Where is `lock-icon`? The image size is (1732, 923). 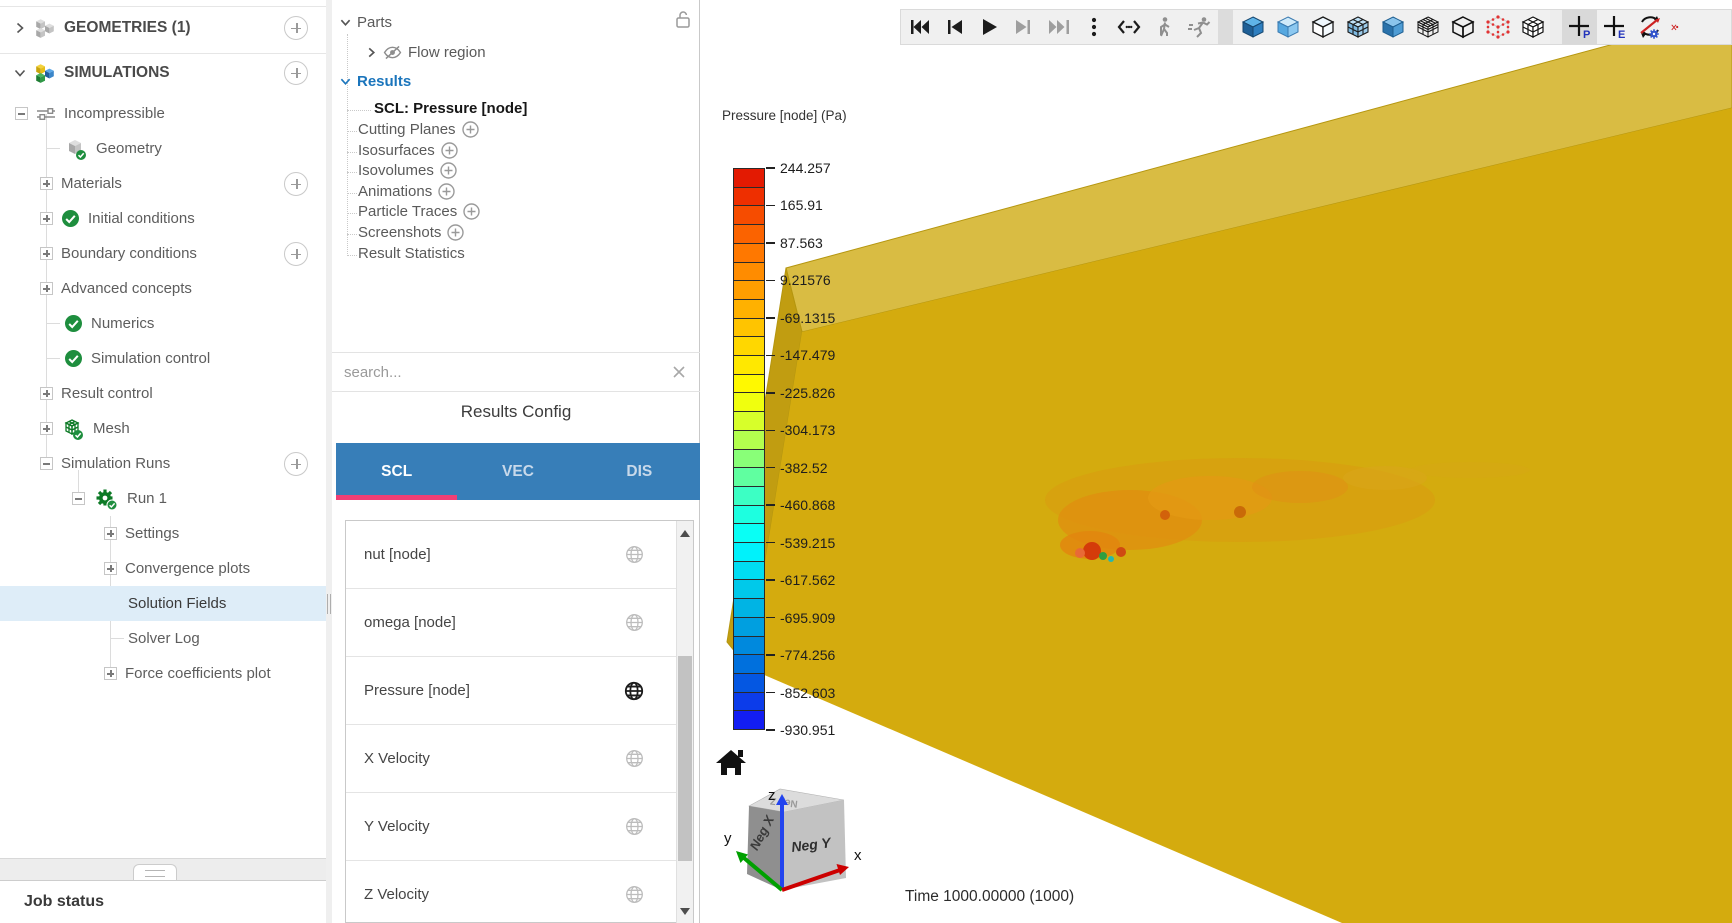 lock-icon is located at coordinates (683, 19).